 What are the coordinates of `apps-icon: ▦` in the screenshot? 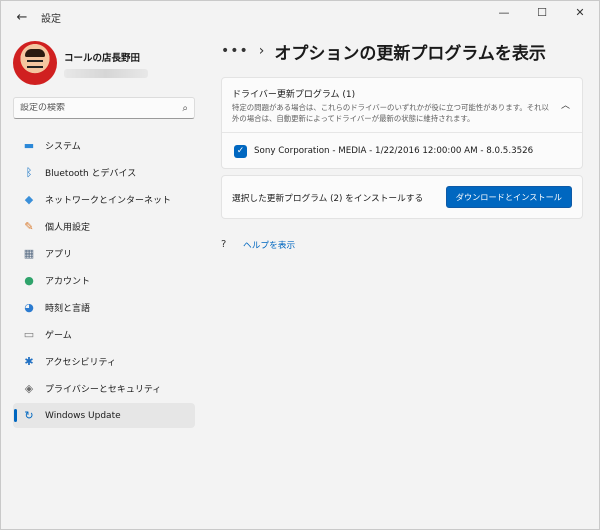 It's located at (29, 253).